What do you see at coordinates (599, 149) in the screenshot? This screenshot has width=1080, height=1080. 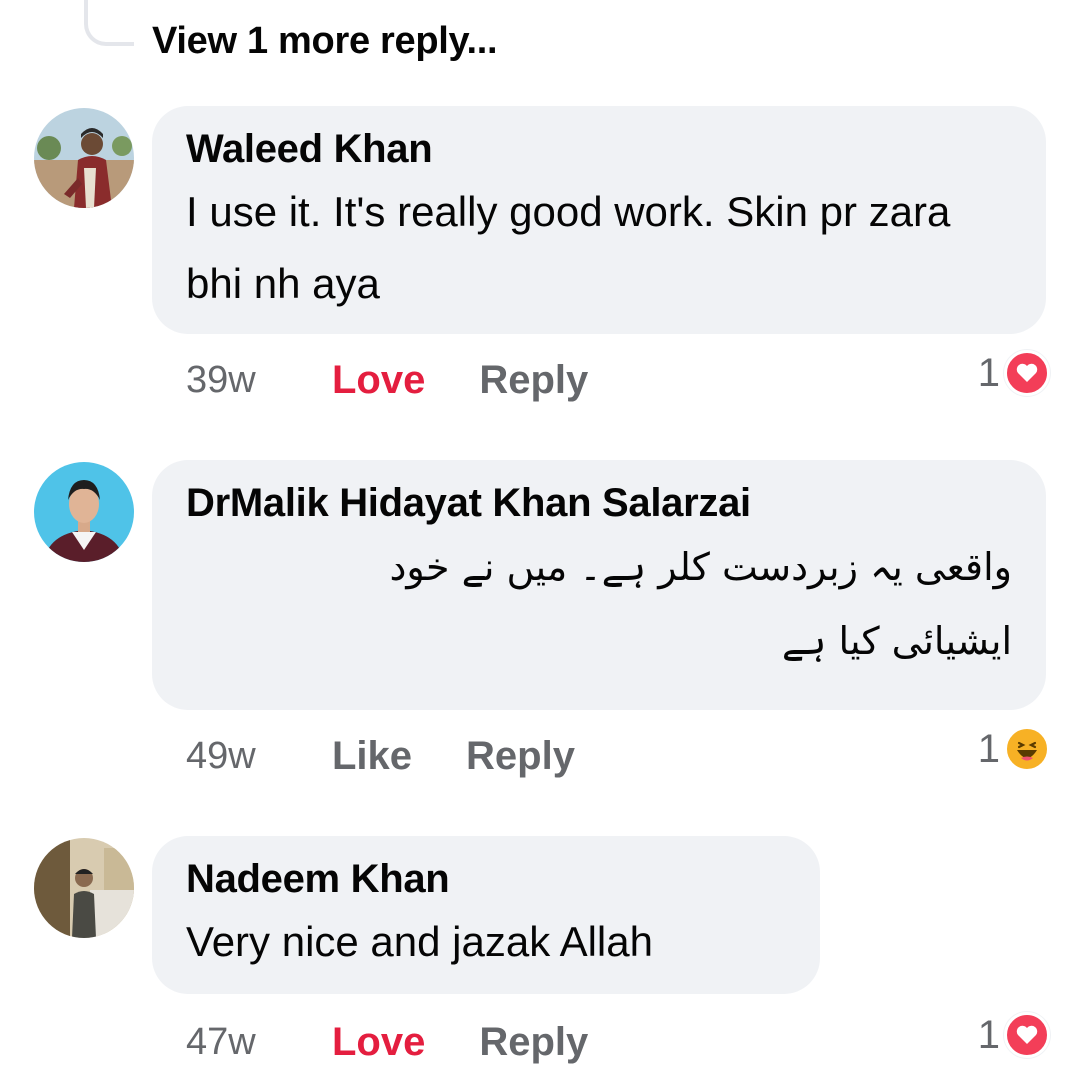 I see `comment-author: Waleed Khan` at bounding box center [599, 149].